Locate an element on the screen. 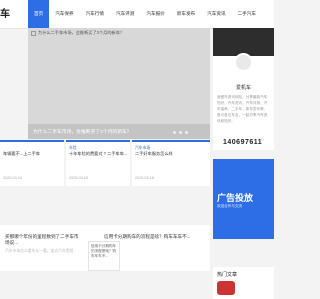 Image resolution: width=320 pixels, height=299 pixels. nav-item-maintenance: 汽车保养 is located at coordinates (64, 14).